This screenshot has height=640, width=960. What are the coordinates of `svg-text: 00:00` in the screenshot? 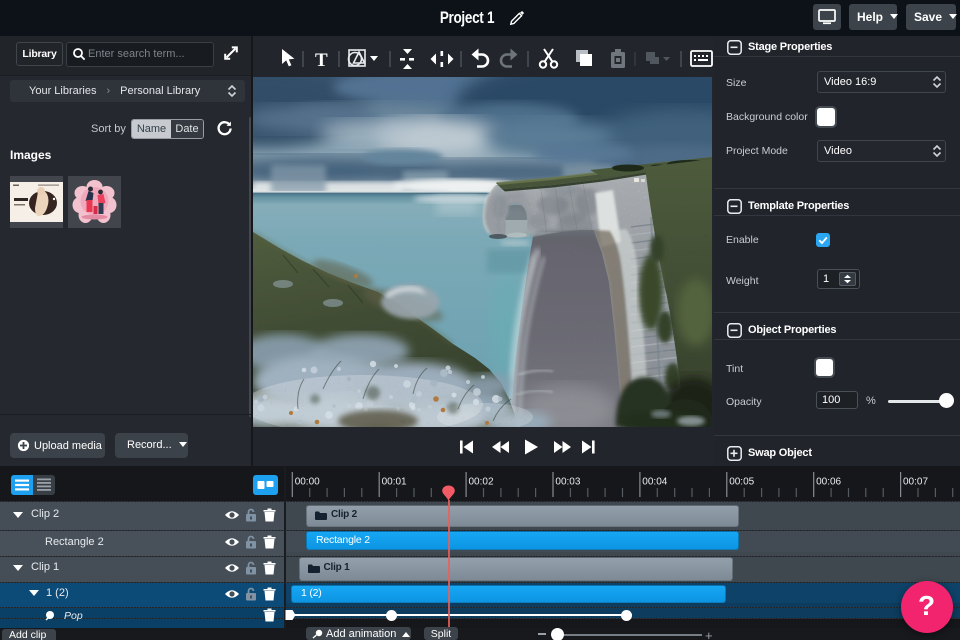 It's located at (307, 482).